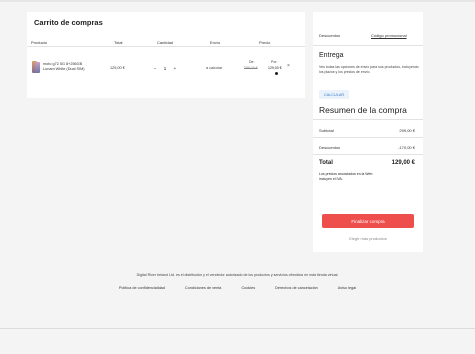 Image resolution: width=475 pixels, height=354 pixels. I want to click on quantity-stepper: − 1 +, so click(165, 68).